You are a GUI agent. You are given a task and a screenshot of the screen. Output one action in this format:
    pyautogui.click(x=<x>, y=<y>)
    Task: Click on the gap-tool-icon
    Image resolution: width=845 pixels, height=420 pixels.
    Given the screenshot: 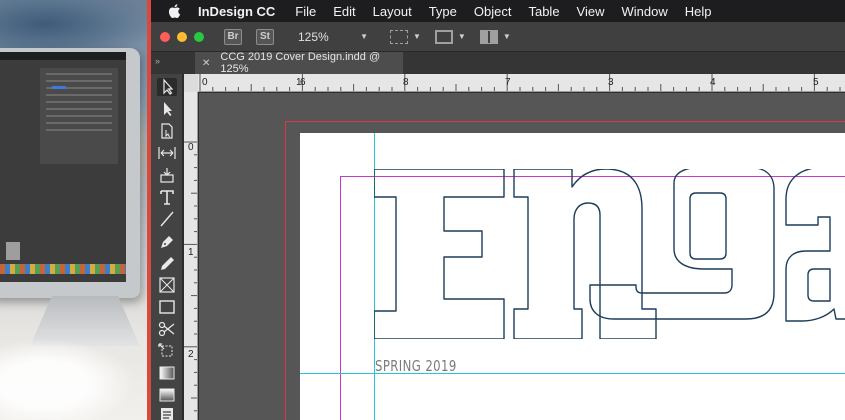 What is the action you would take?
    pyautogui.click(x=167, y=153)
    